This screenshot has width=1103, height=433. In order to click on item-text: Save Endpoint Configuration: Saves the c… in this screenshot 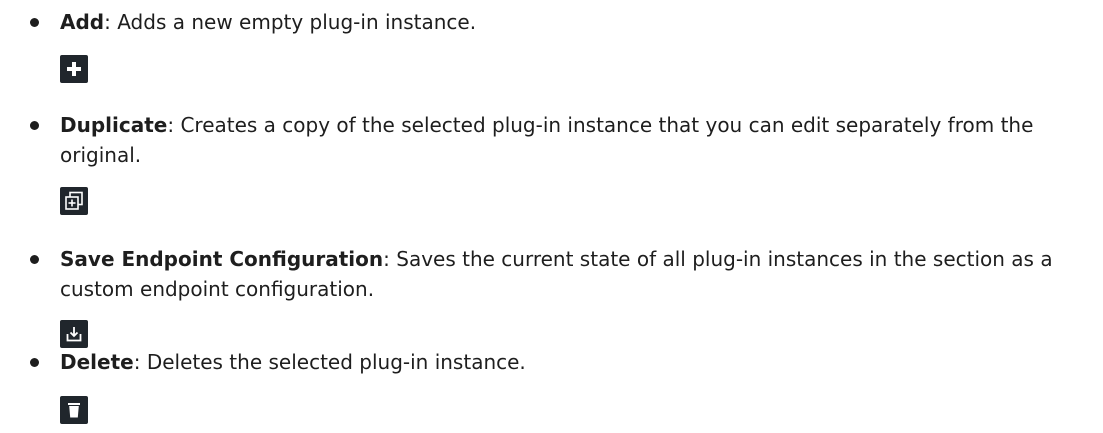, I will do `click(575, 274)`.